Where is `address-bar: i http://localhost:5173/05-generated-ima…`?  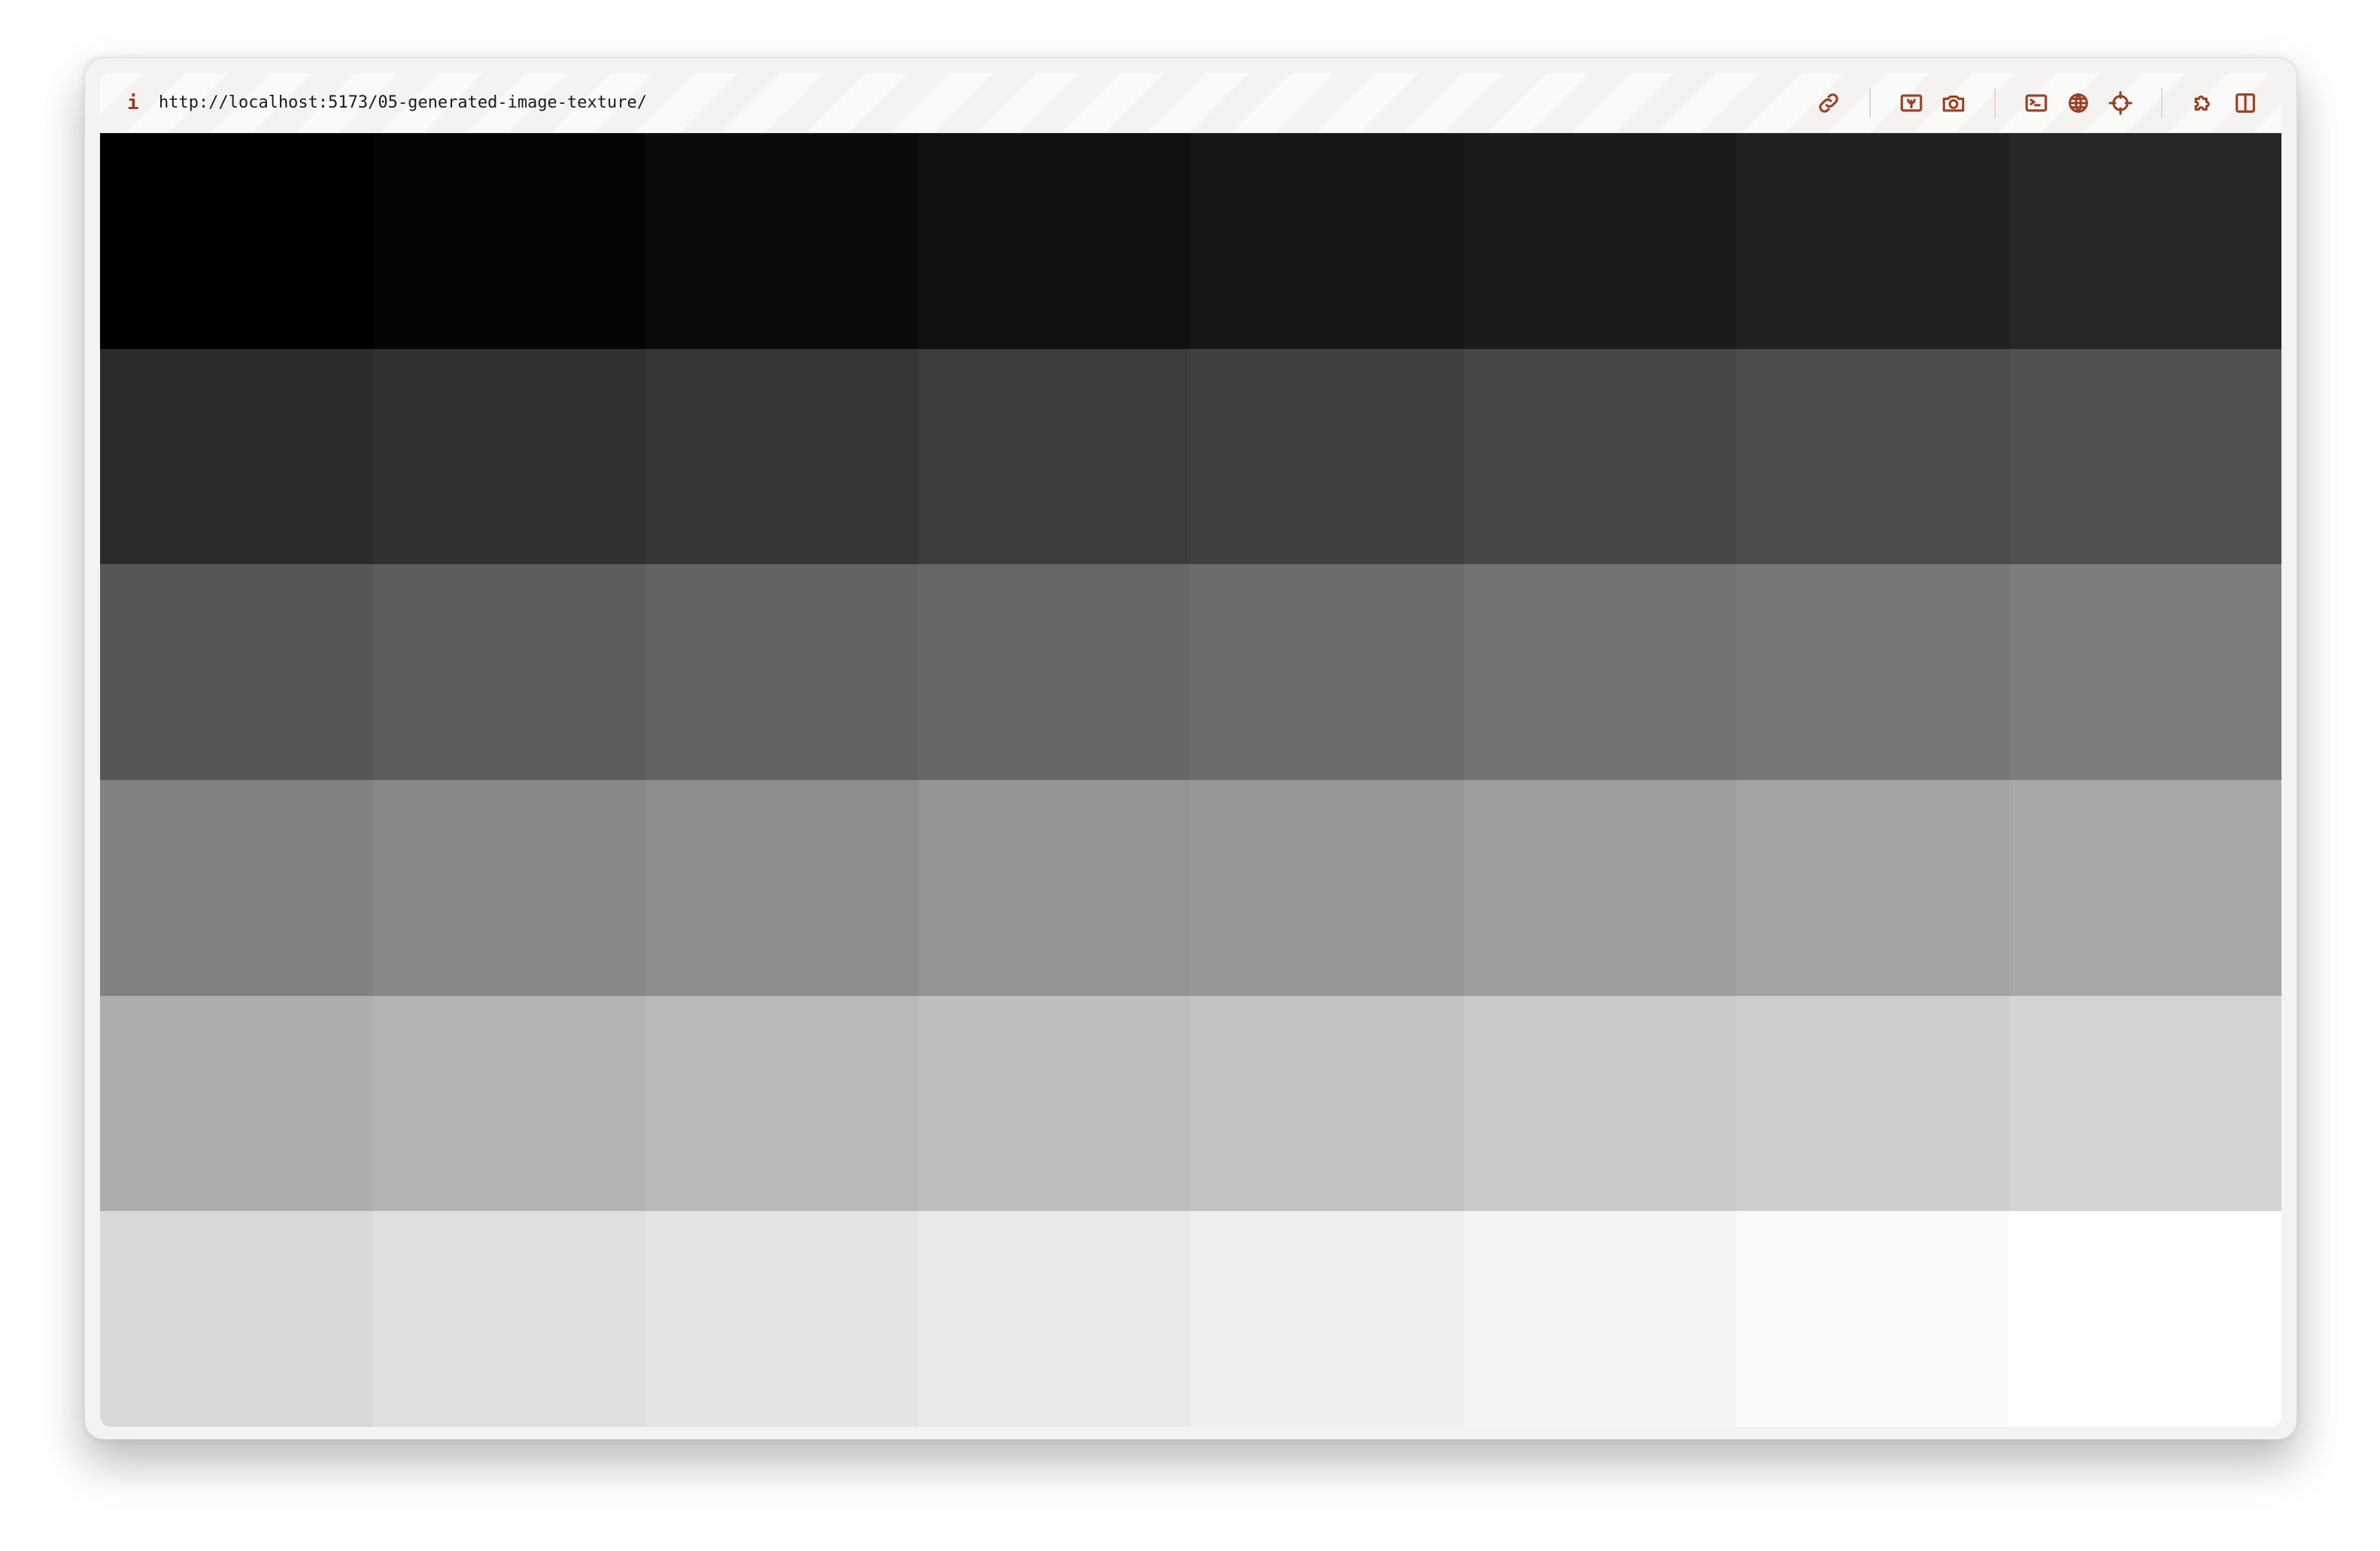 address-bar: i http://localhost:5173/05-generated-ima… is located at coordinates (1190, 103).